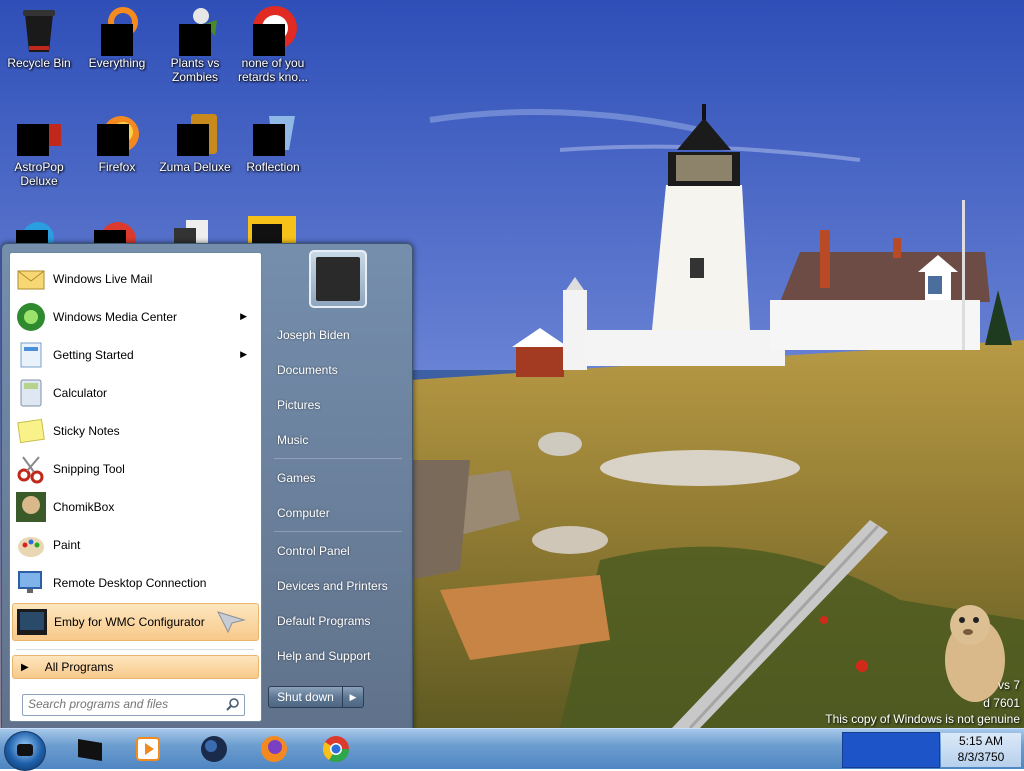  What do you see at coordinates (353, 697) in the screenshot?
I see `shutdown-options-arrow-icon: ▶` at bounding box center [353, 697].